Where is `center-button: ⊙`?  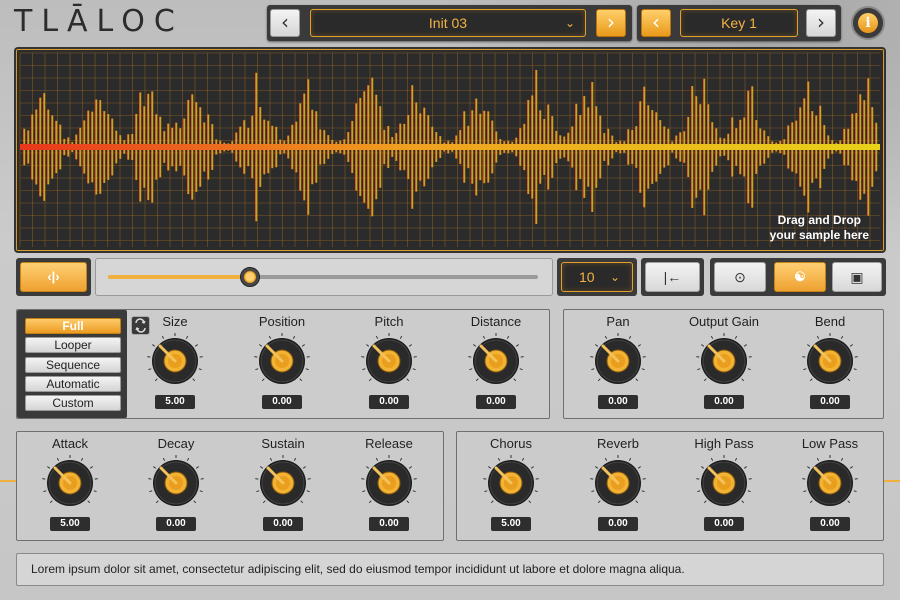
center-button: ⊙ is located at coordinates (740, 277).